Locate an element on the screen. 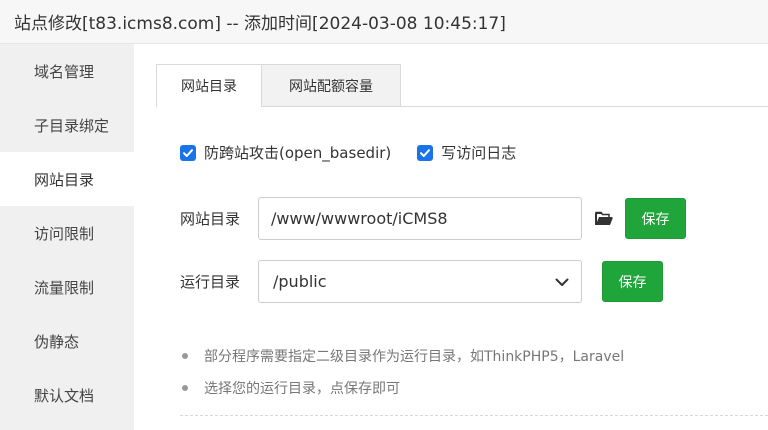  sidebar-item-label: 访问限制 is located at coordinates (64, 233).